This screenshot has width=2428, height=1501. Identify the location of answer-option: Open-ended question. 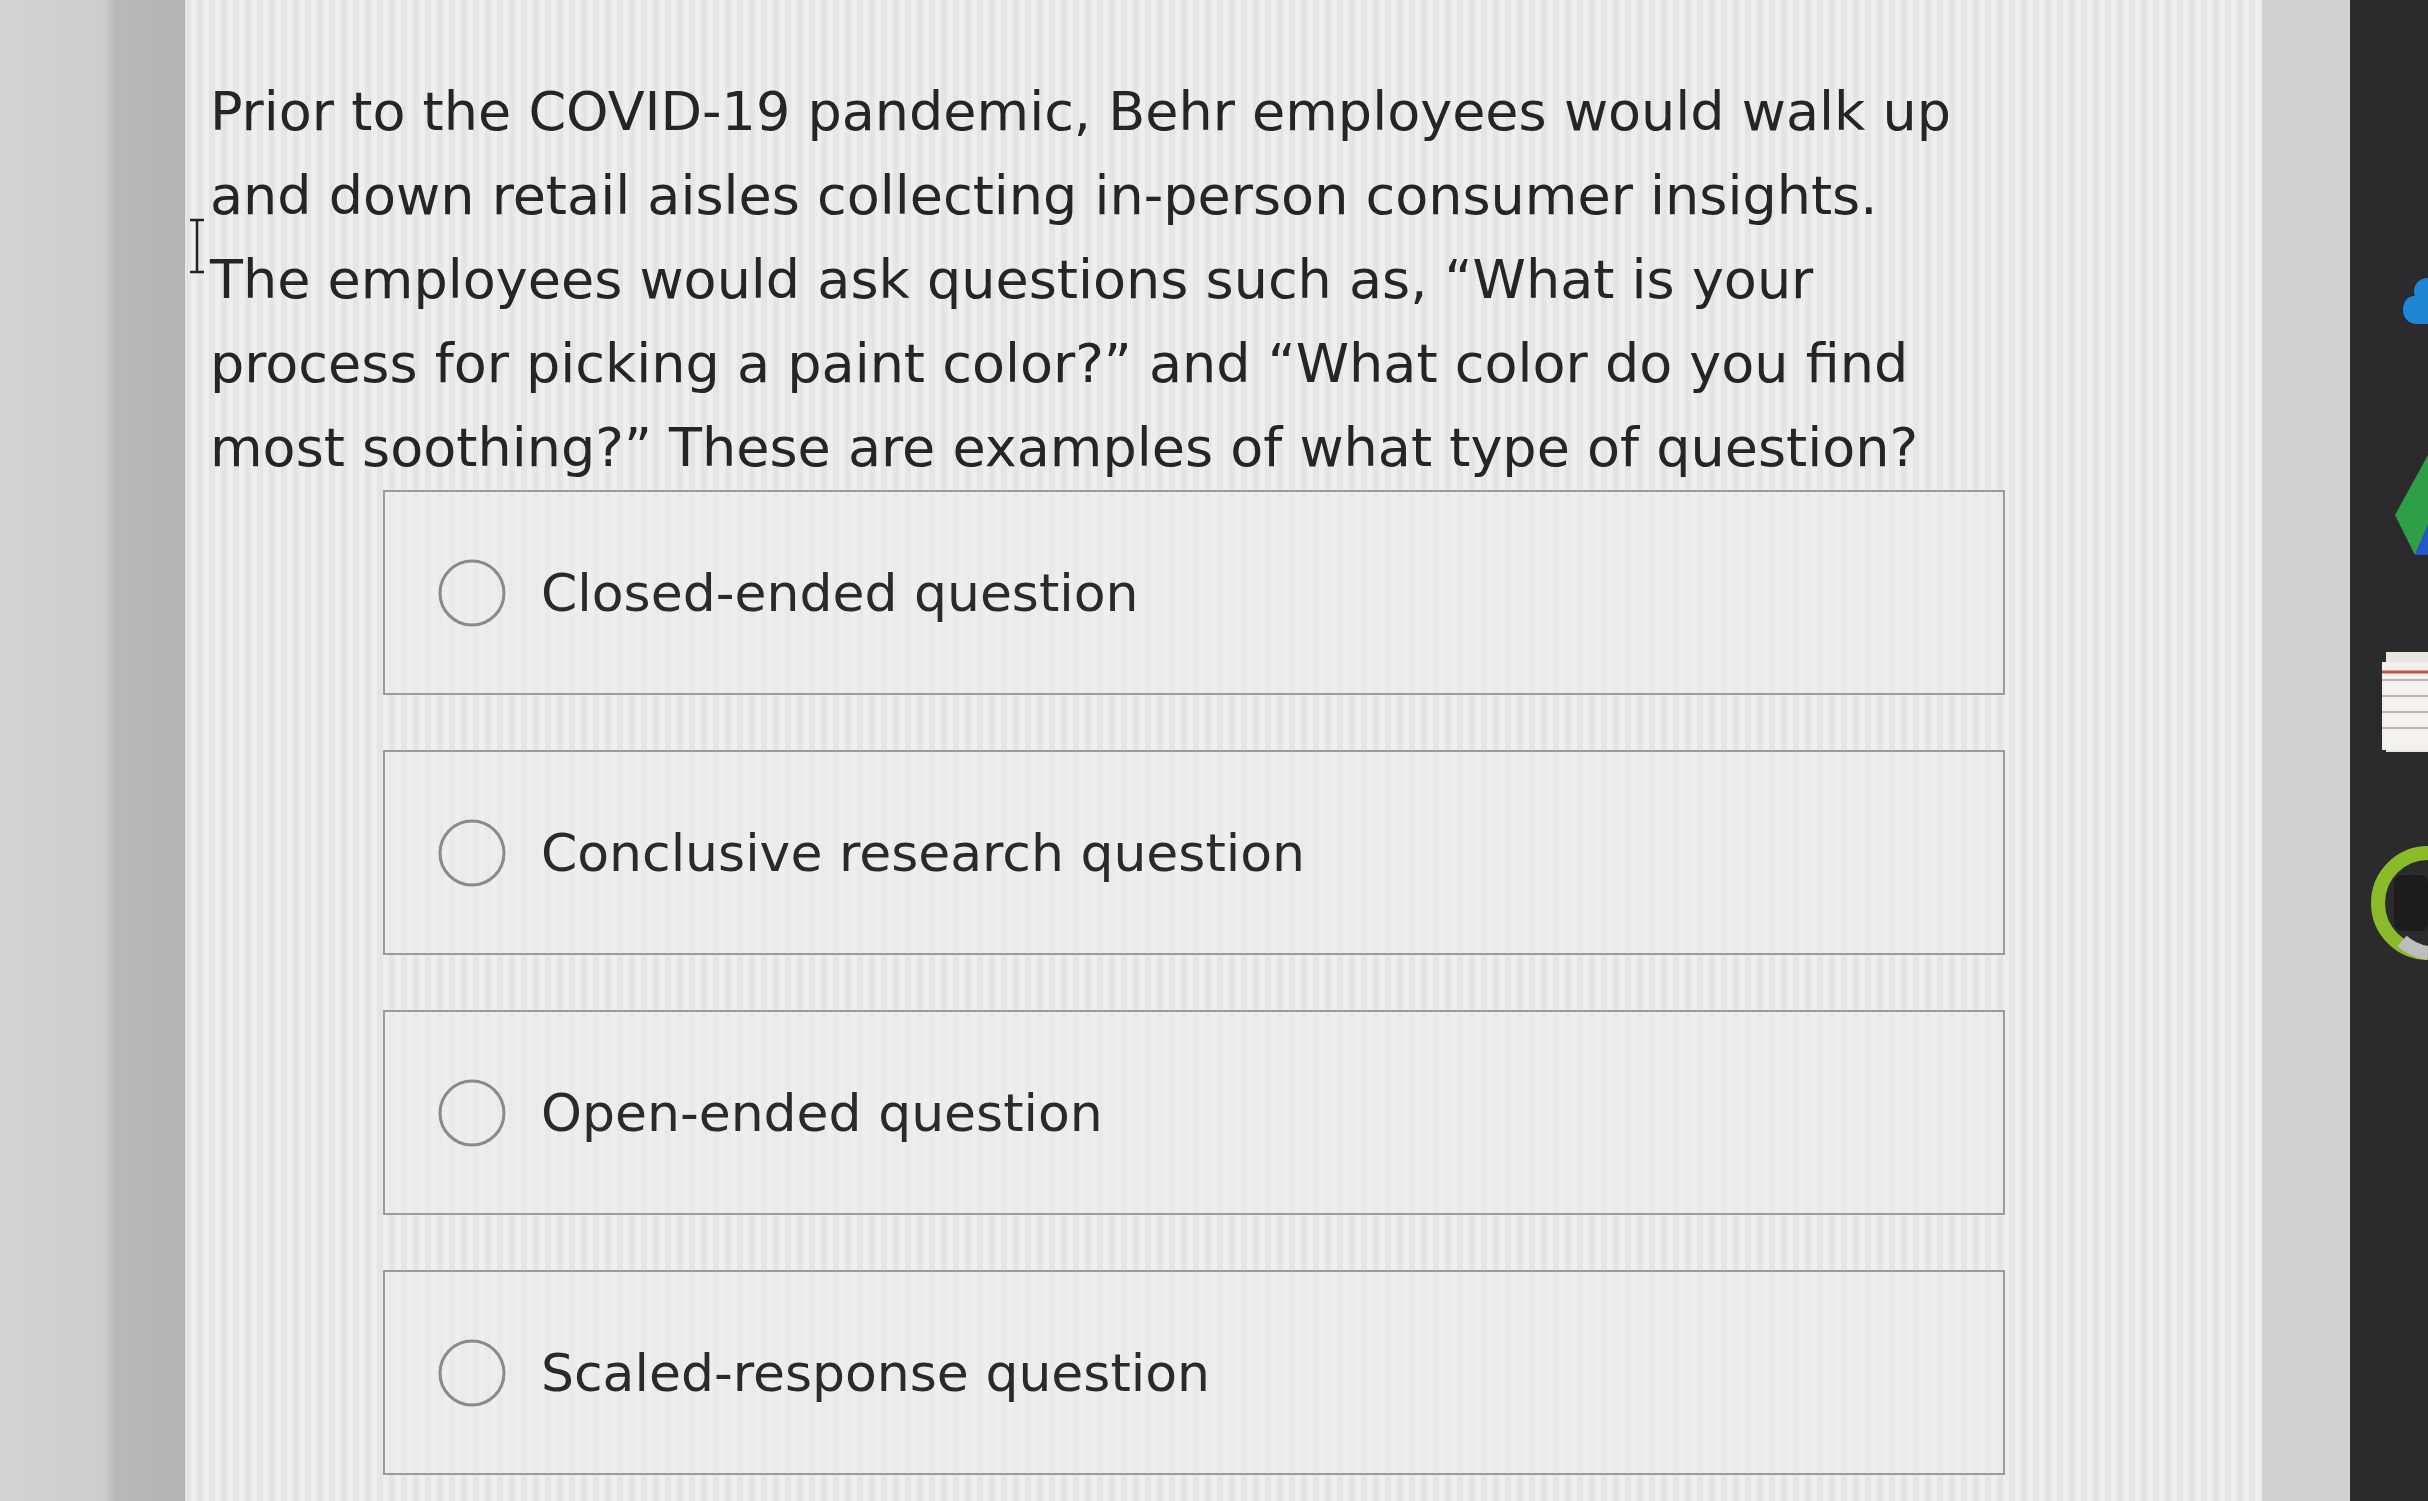
(1194, 1112).